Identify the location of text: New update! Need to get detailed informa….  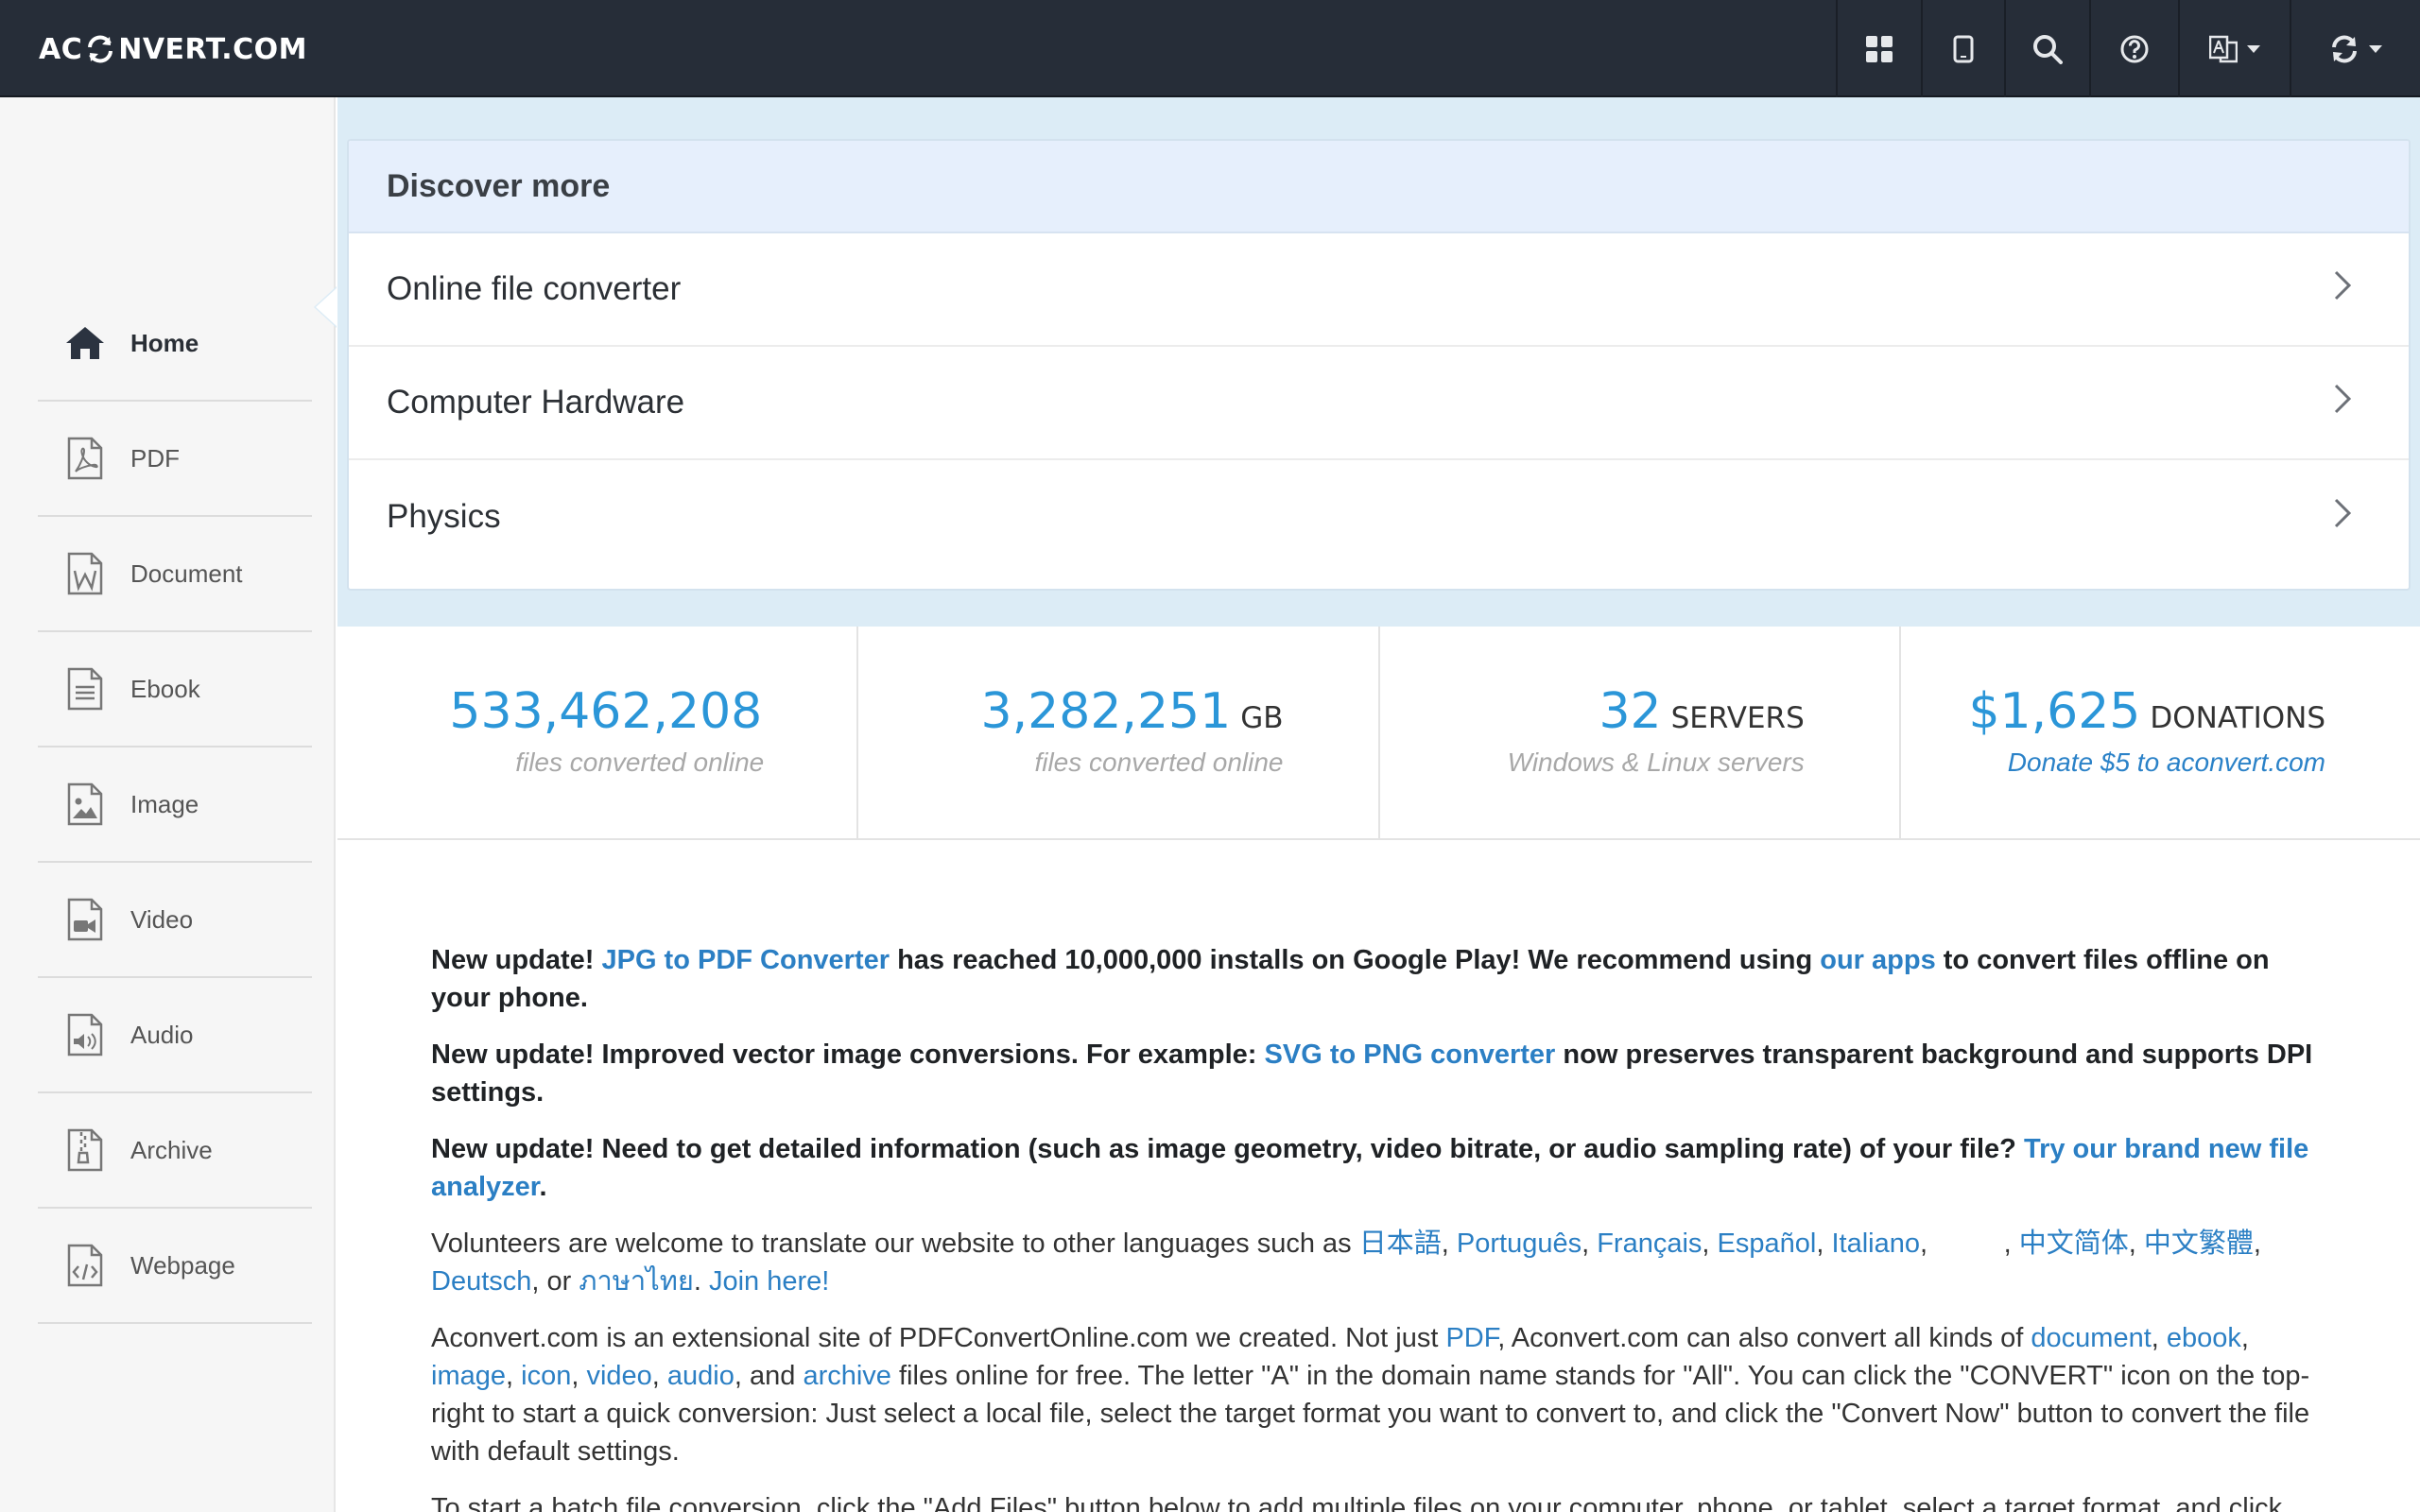
(1227, 1149).